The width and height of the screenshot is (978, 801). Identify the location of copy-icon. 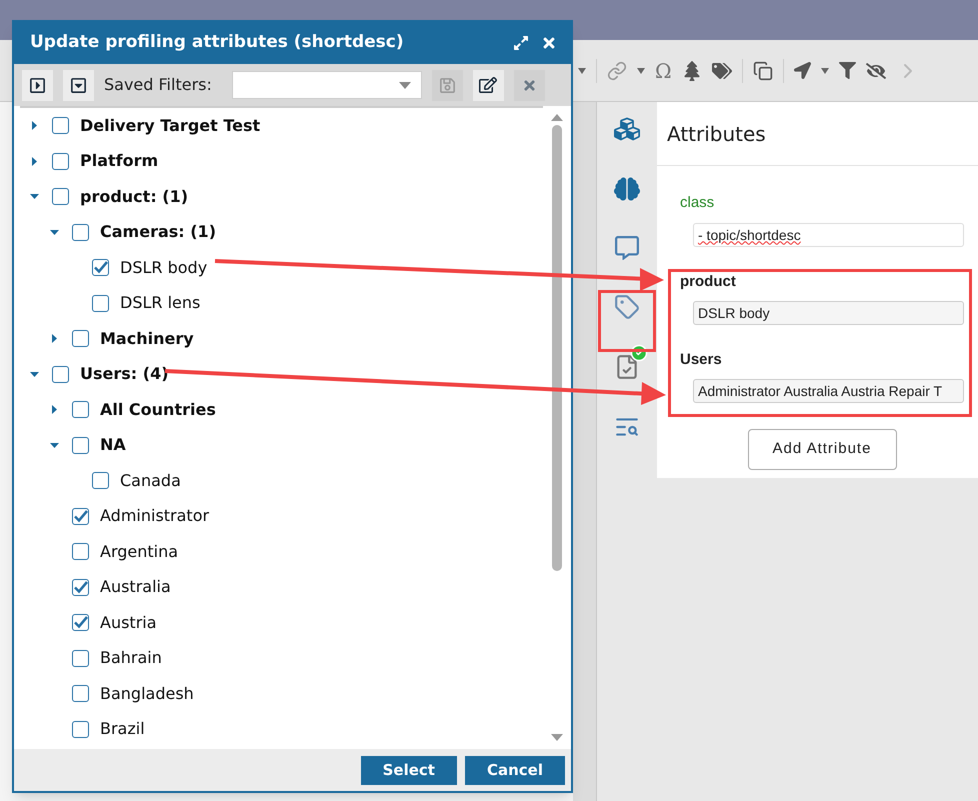
(762, 70).